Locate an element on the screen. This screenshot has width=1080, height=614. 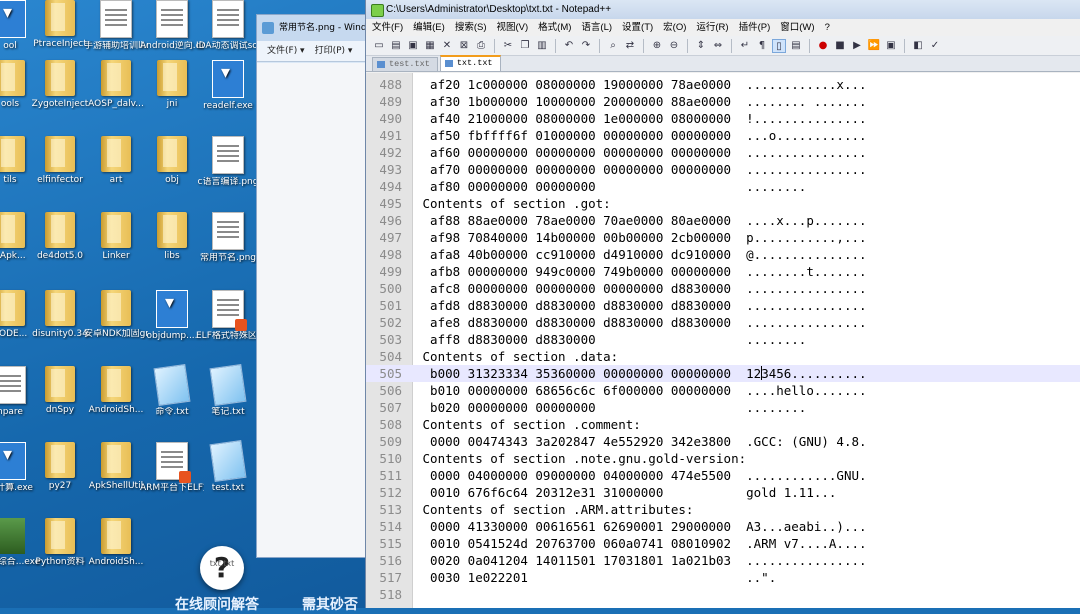
indent-guide-icon: ▯ is located at coordinates (779, 45).